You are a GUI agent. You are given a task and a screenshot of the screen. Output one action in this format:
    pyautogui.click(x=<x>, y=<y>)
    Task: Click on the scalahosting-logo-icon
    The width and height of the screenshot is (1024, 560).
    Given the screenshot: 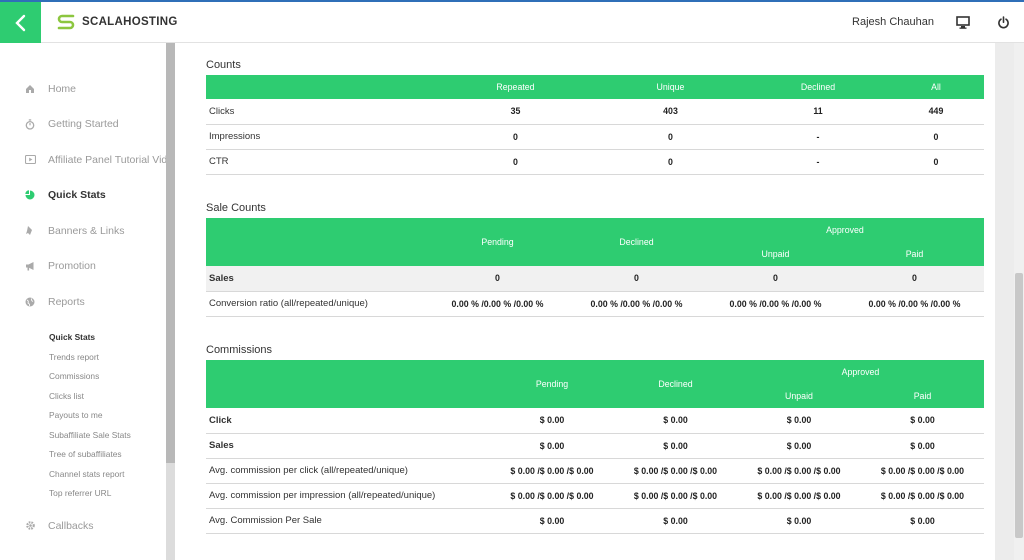 What is the action you would take?
    pyautogui.click(x=66, y=22)
    